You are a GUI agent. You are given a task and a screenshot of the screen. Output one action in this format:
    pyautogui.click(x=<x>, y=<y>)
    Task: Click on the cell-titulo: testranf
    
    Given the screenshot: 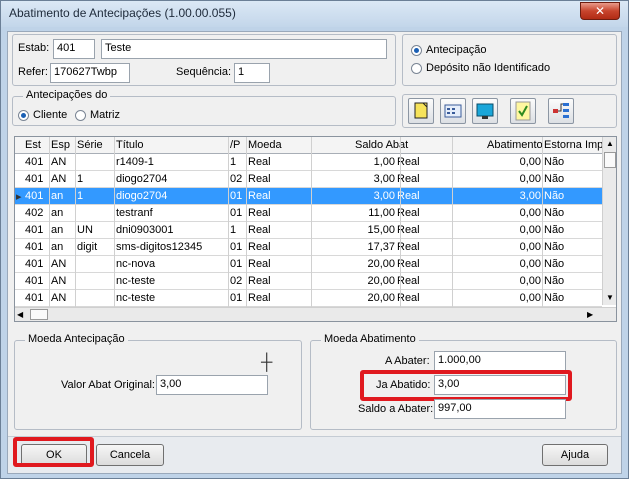 What is the action you would take?
    pyautogui.click(x=134, y=213)
    